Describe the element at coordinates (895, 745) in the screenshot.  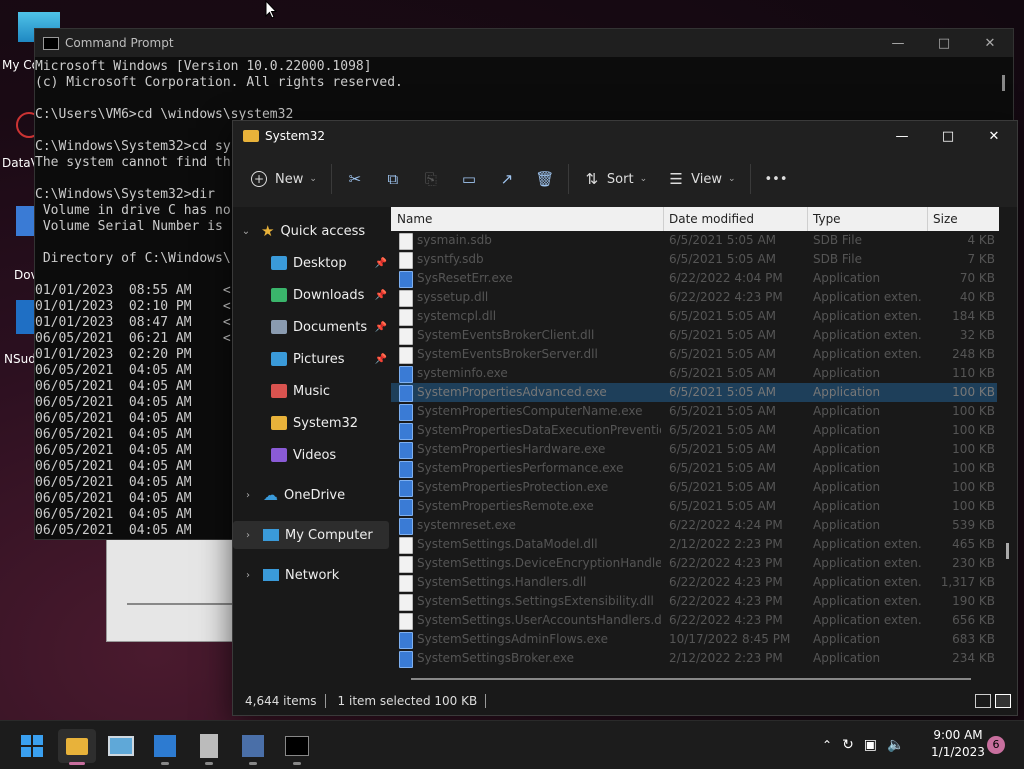
I see `volume-icon: 🔈` at that location.